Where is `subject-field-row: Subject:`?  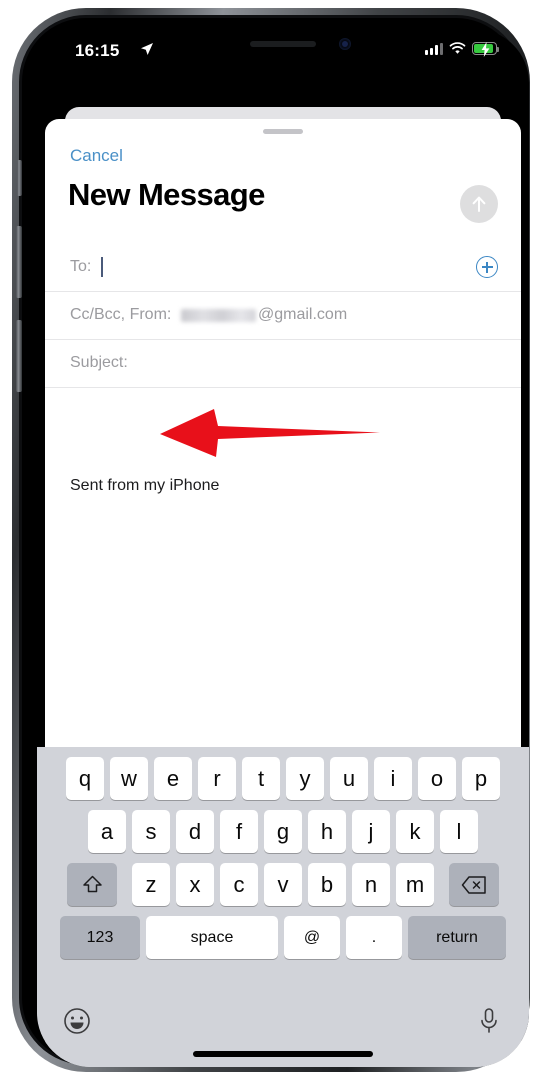 subject-field-row: Subject: is located at coordinates (283, 363).